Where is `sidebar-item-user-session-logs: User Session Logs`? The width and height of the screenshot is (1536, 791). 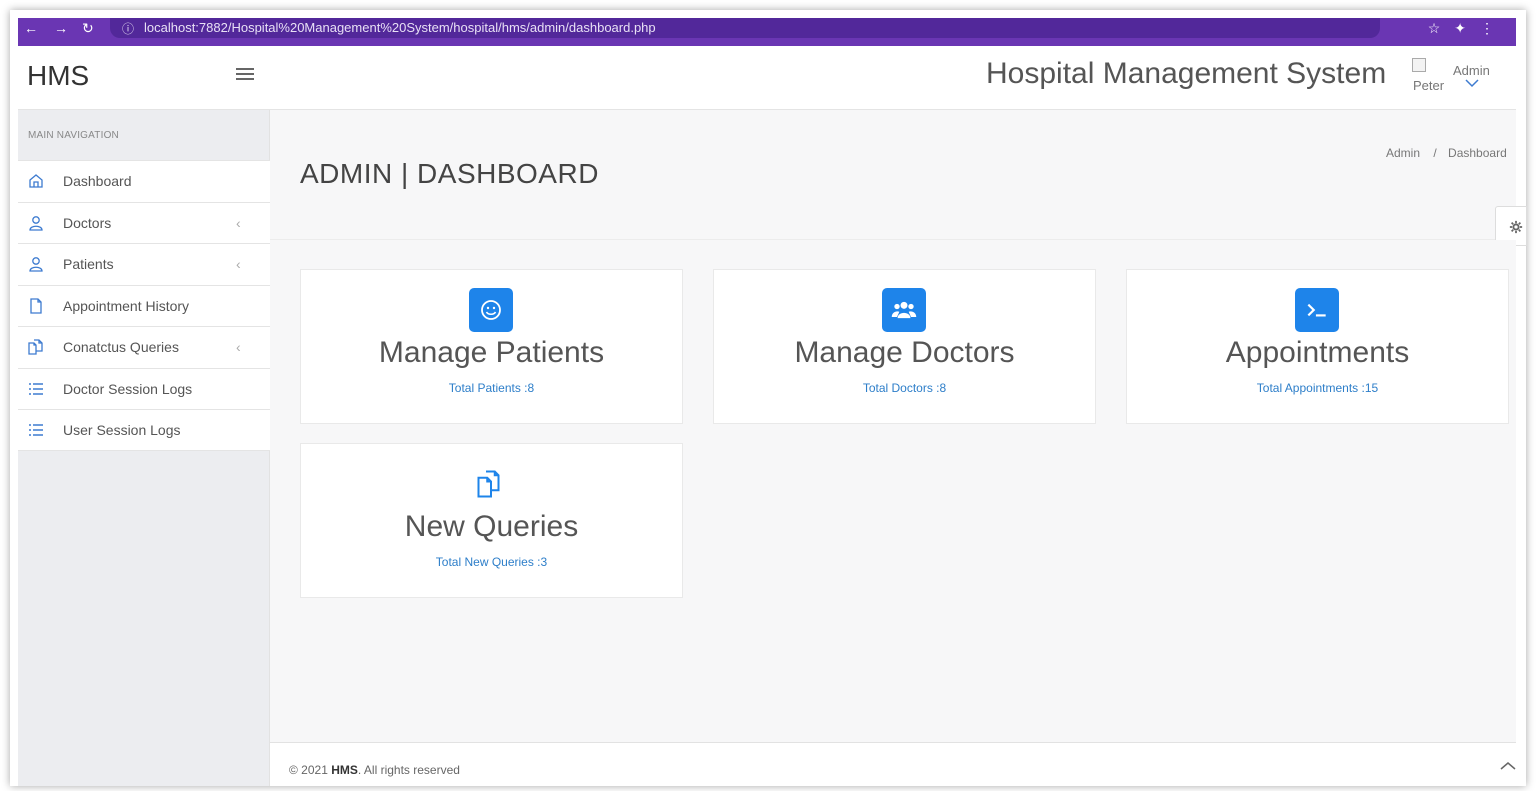
sidebar-item-user-session-logs: User Session Logs is located at coordinates (144, 430).